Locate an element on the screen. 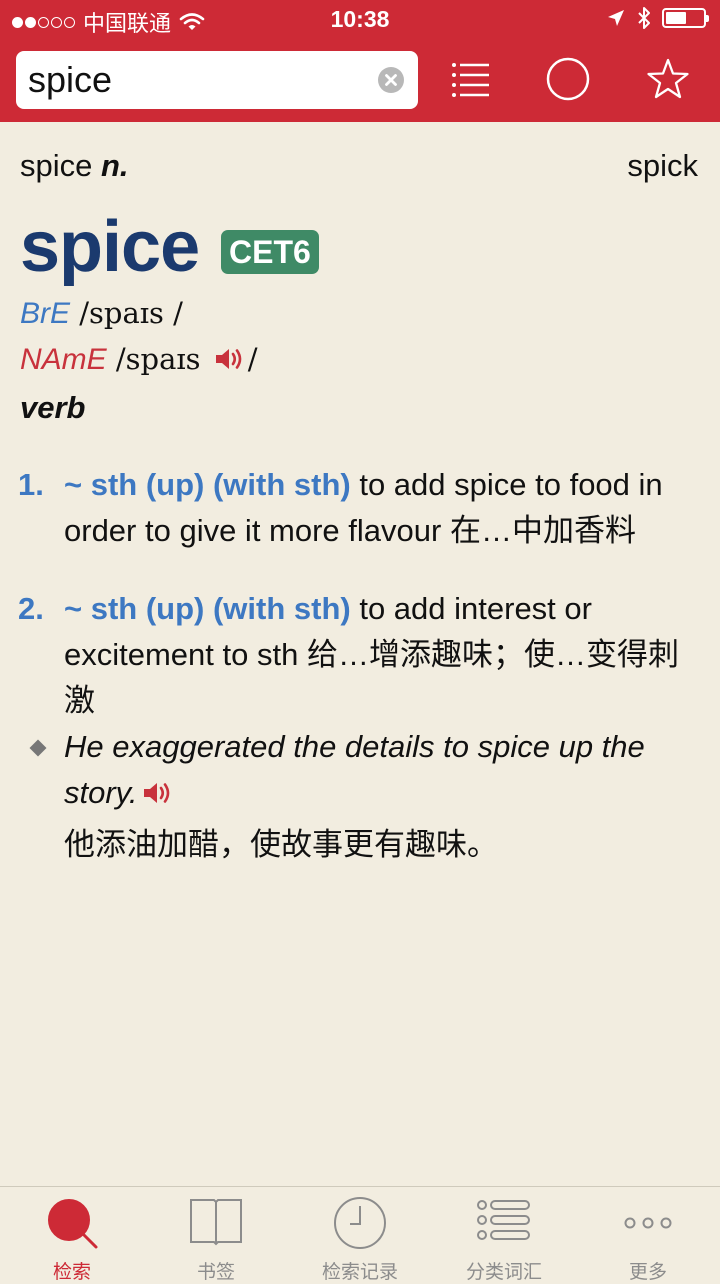 The width and height of the screenshot is (720, 1284). more-icon is located at coordinates (648, 1223).